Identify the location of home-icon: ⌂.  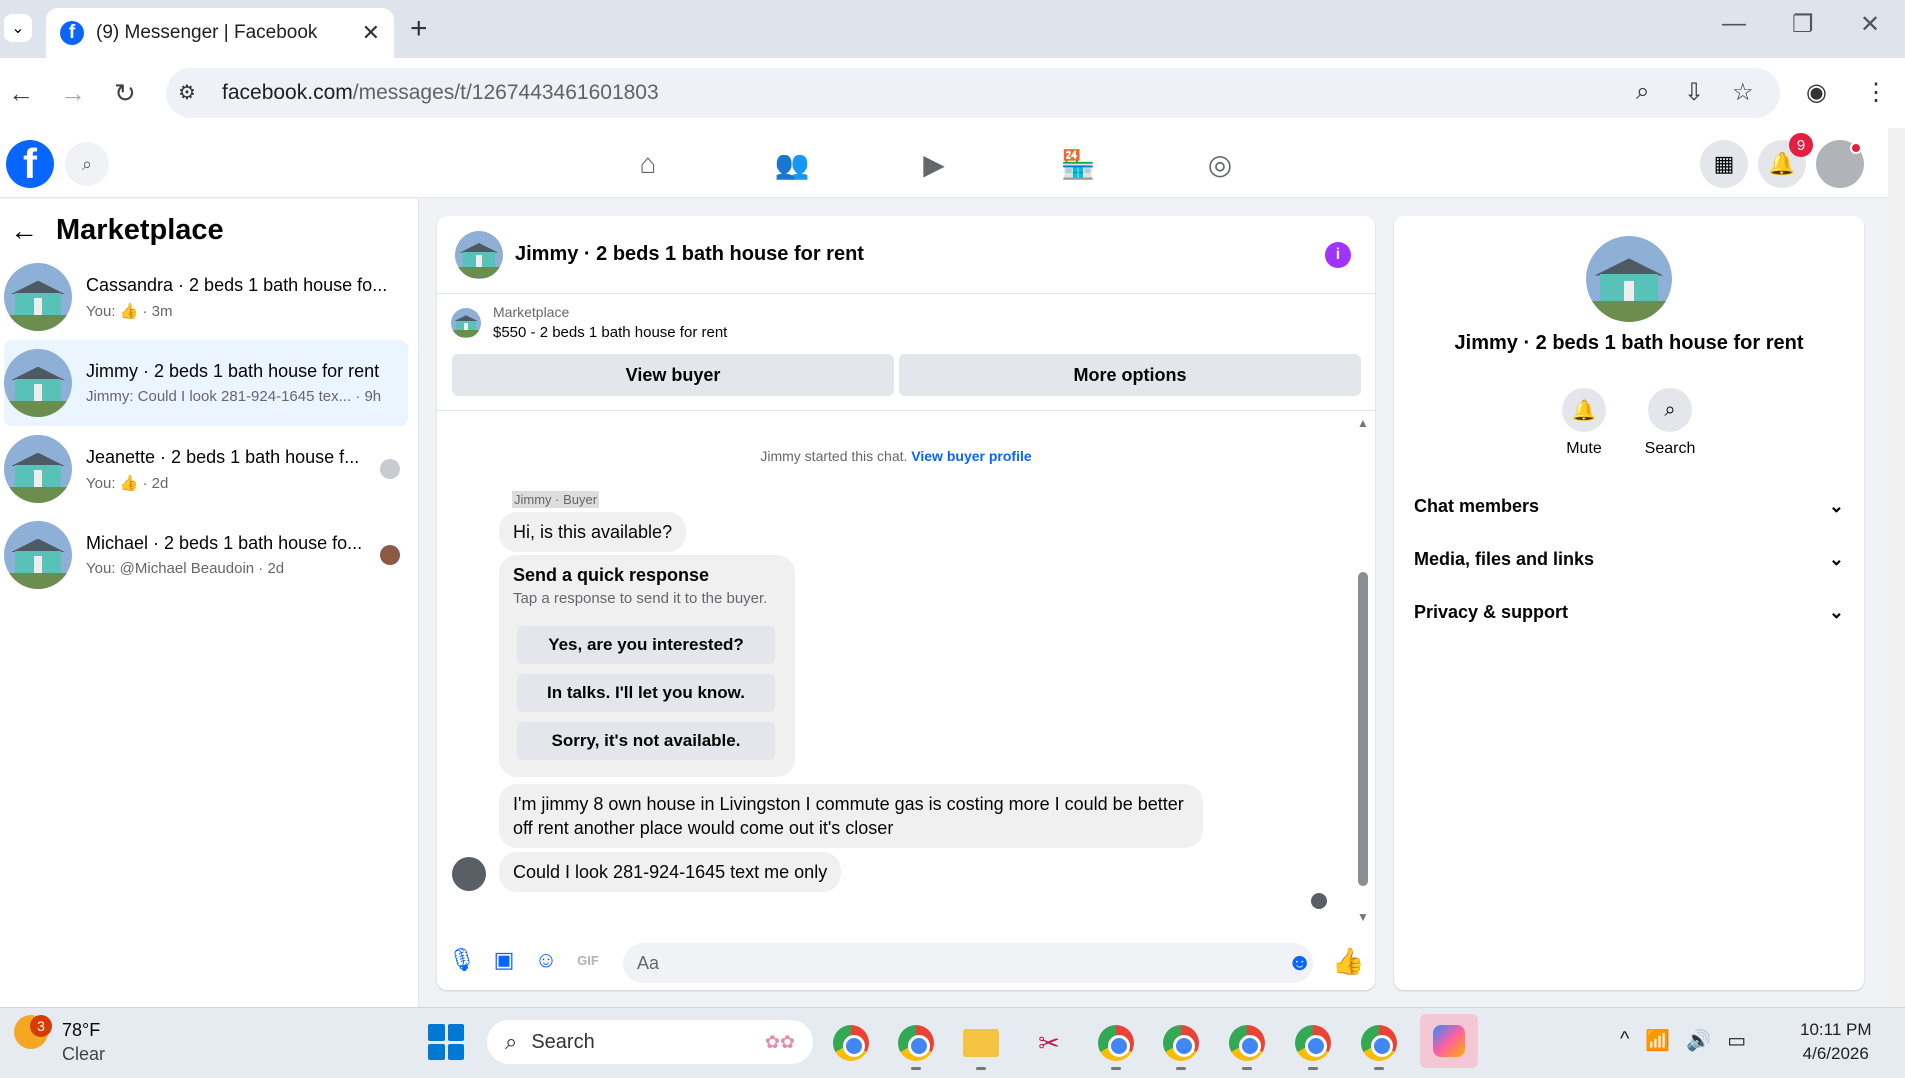
(648, 164).